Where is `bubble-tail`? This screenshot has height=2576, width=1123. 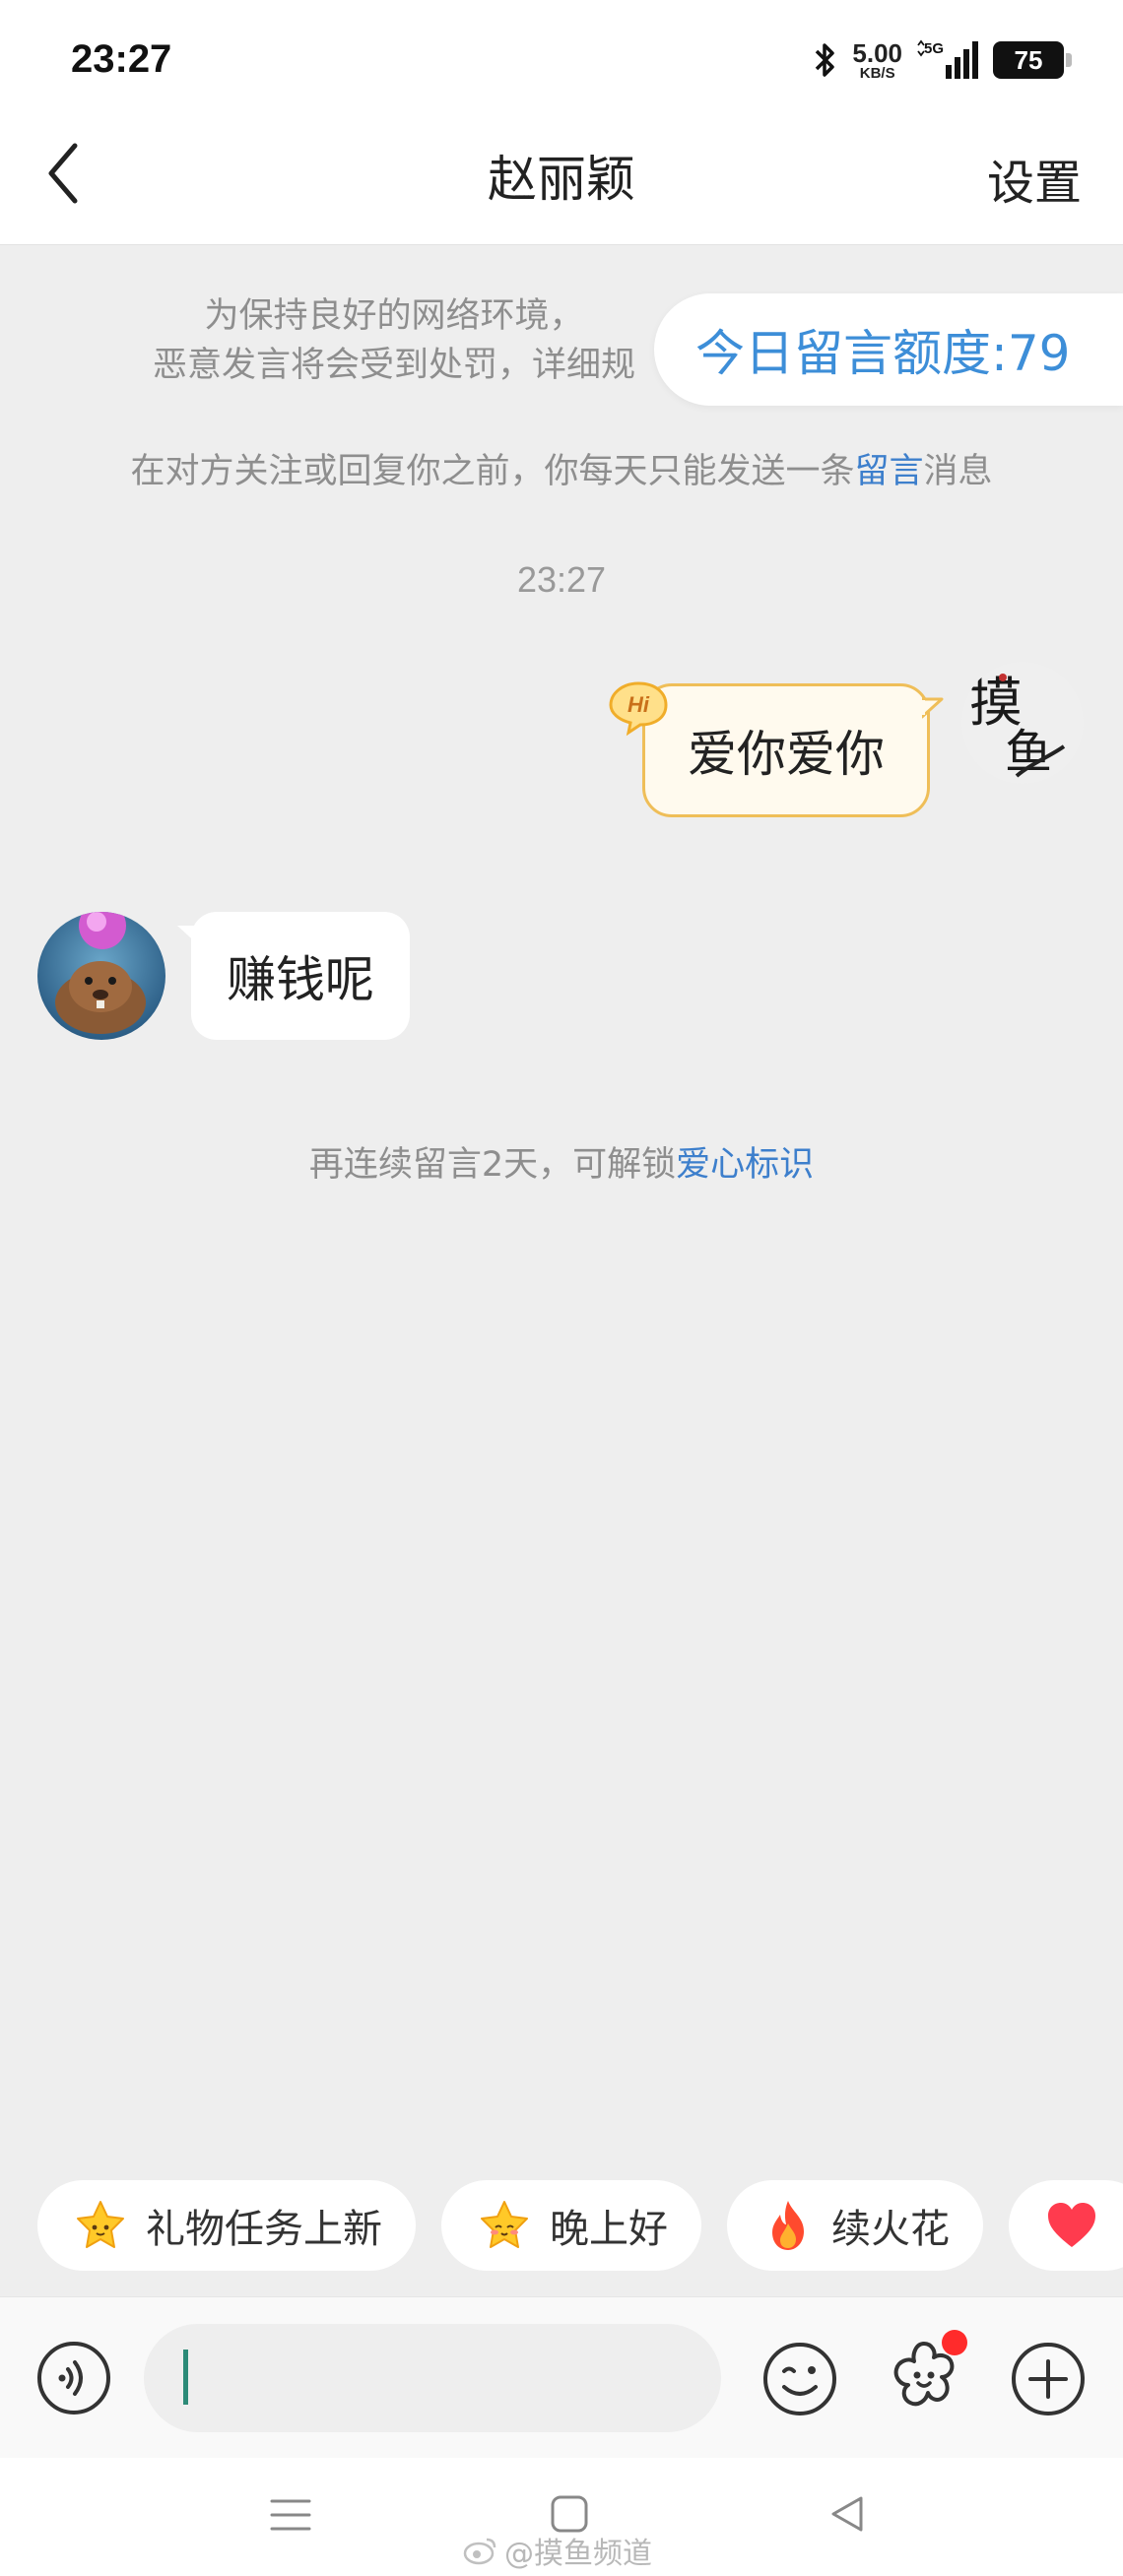 bubble-tail is located at coordinates (933, 708).